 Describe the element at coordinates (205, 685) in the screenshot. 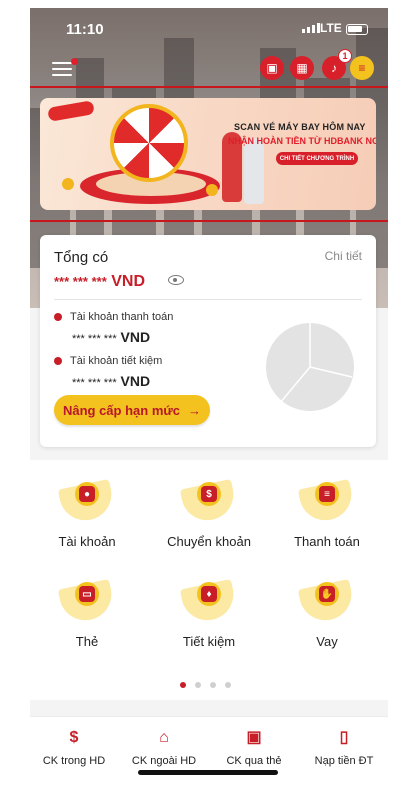

I see `page-indicator` at that location.